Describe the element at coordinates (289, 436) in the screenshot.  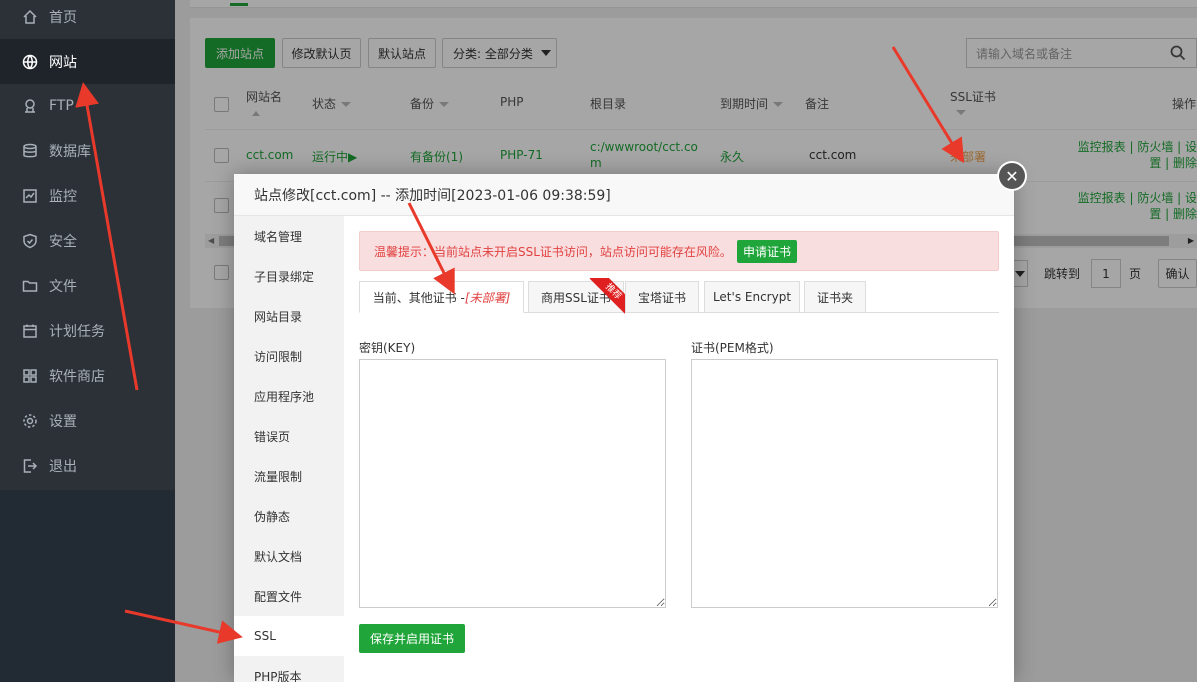
I see `menu-item-error-page: 错误页` at that location.